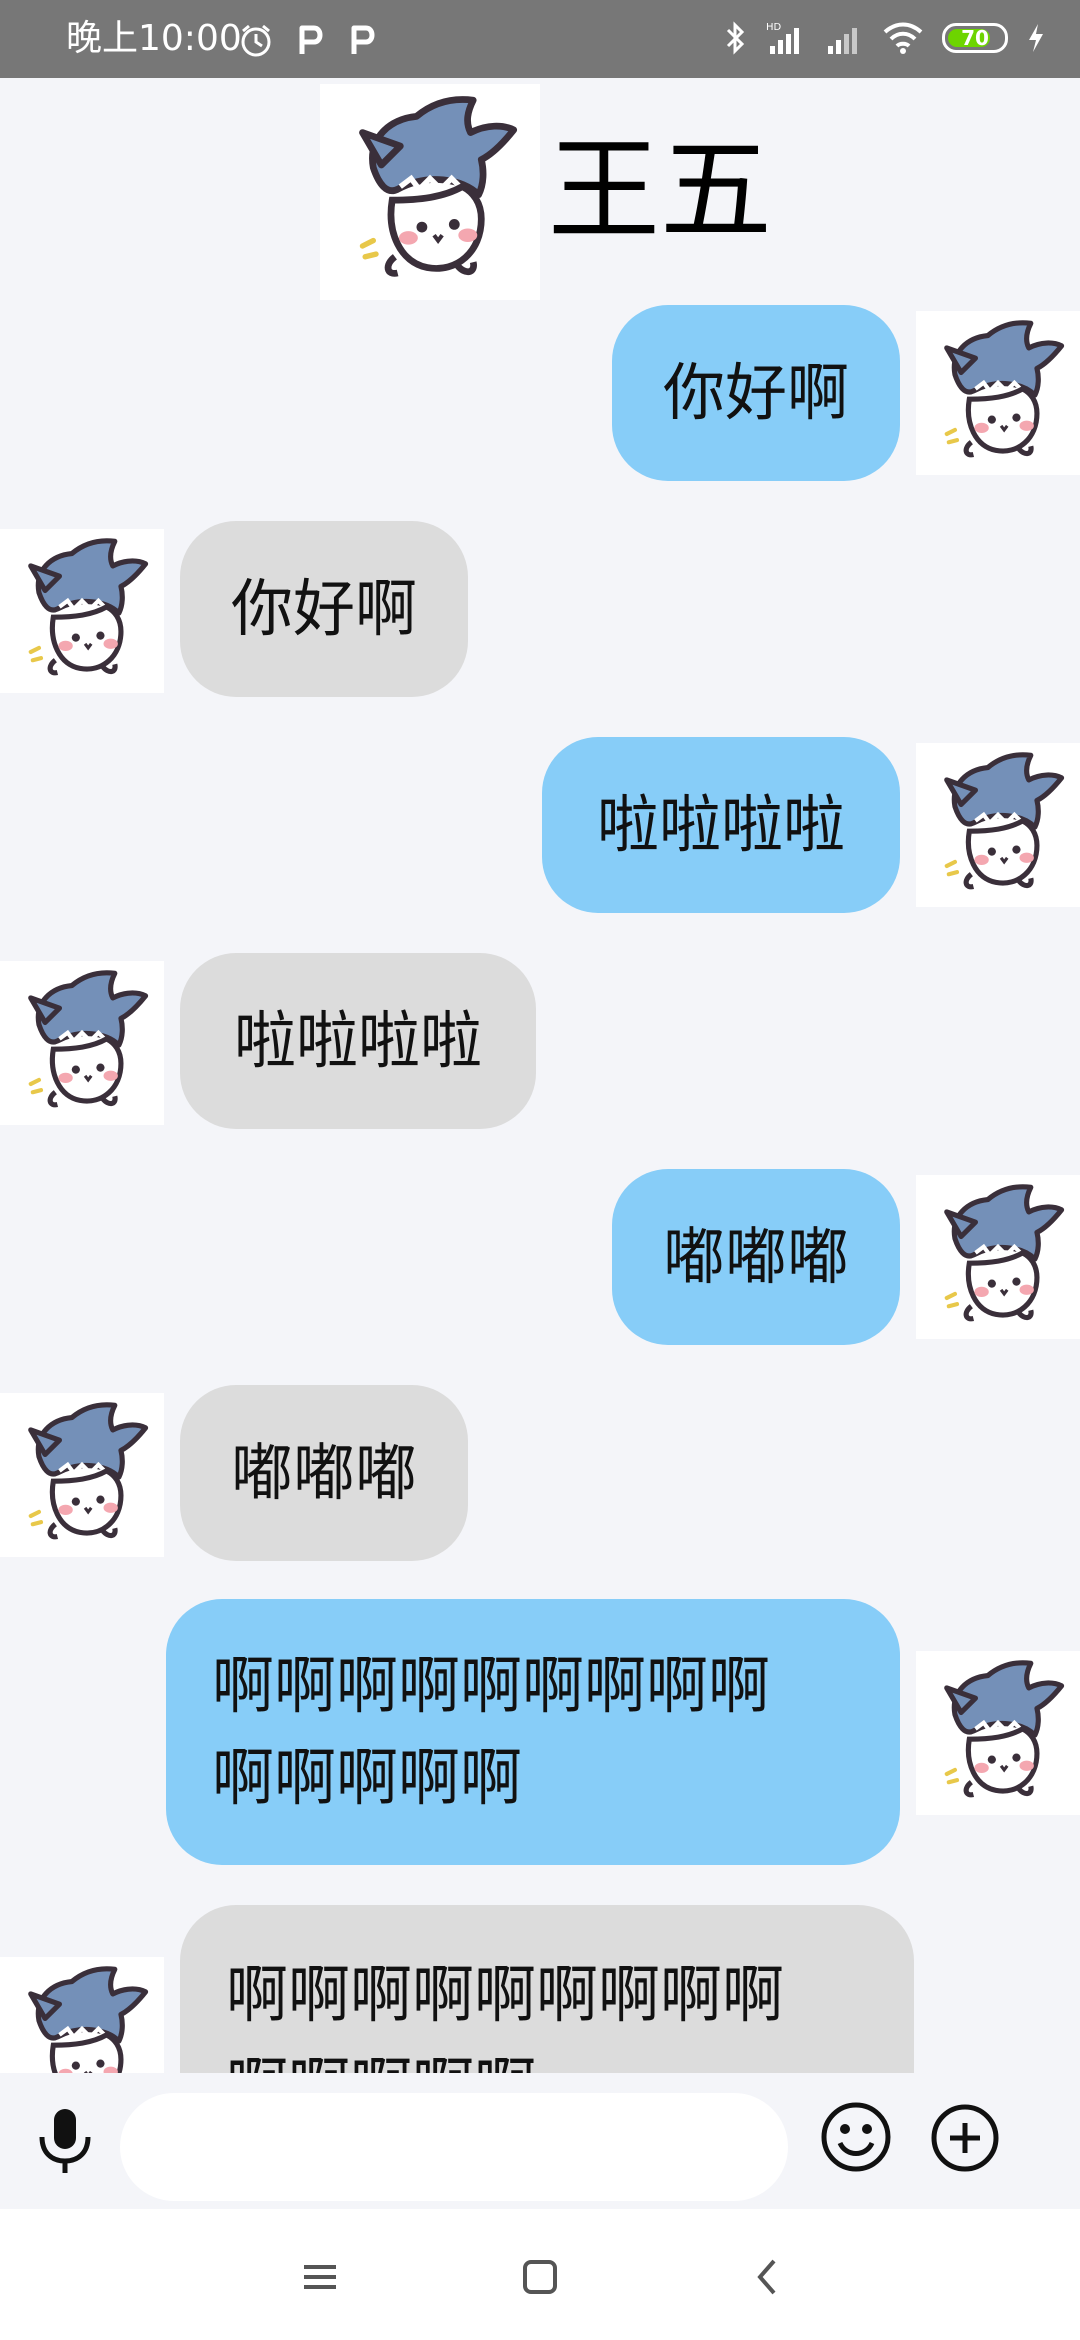 The height and width of the screenshot is (2340, 1080). I want to click on message-bubble-received: 嘟嘟嘟, so click(324, 1473).